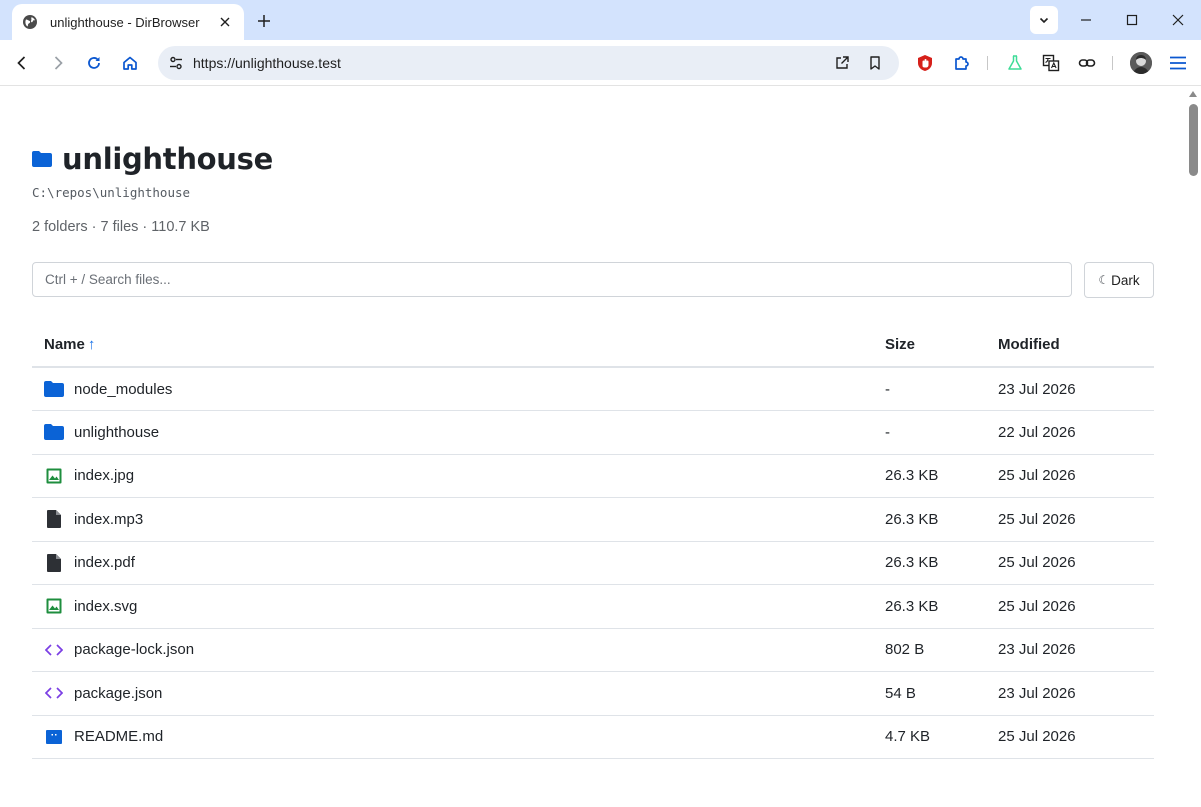 The width and height of the screenshot is (1201, 807). I want to click on size-cell: 4.7 KB, so click(929, 737).